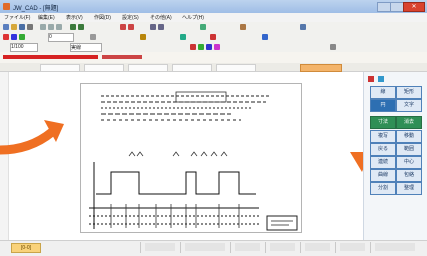  Describe the element at coordinates (6, 37) in the screenshot. I see `line-tool-icon` at that location.